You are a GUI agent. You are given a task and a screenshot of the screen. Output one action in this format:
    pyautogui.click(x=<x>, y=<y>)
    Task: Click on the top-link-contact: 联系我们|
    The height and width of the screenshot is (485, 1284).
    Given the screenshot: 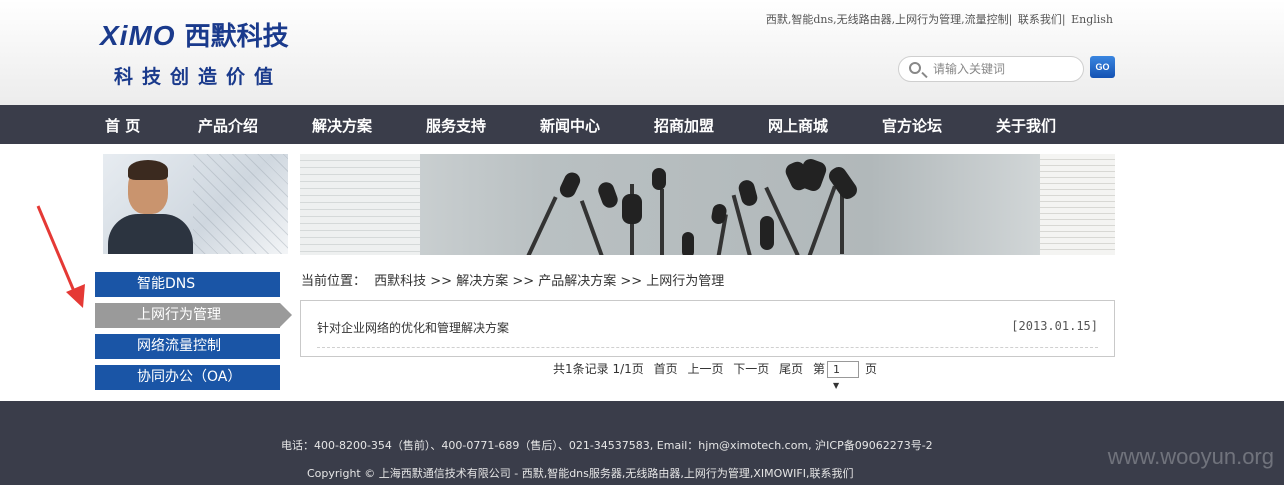 What is the action you would take?
    pyautogui.click(x=1042, y=19)
    